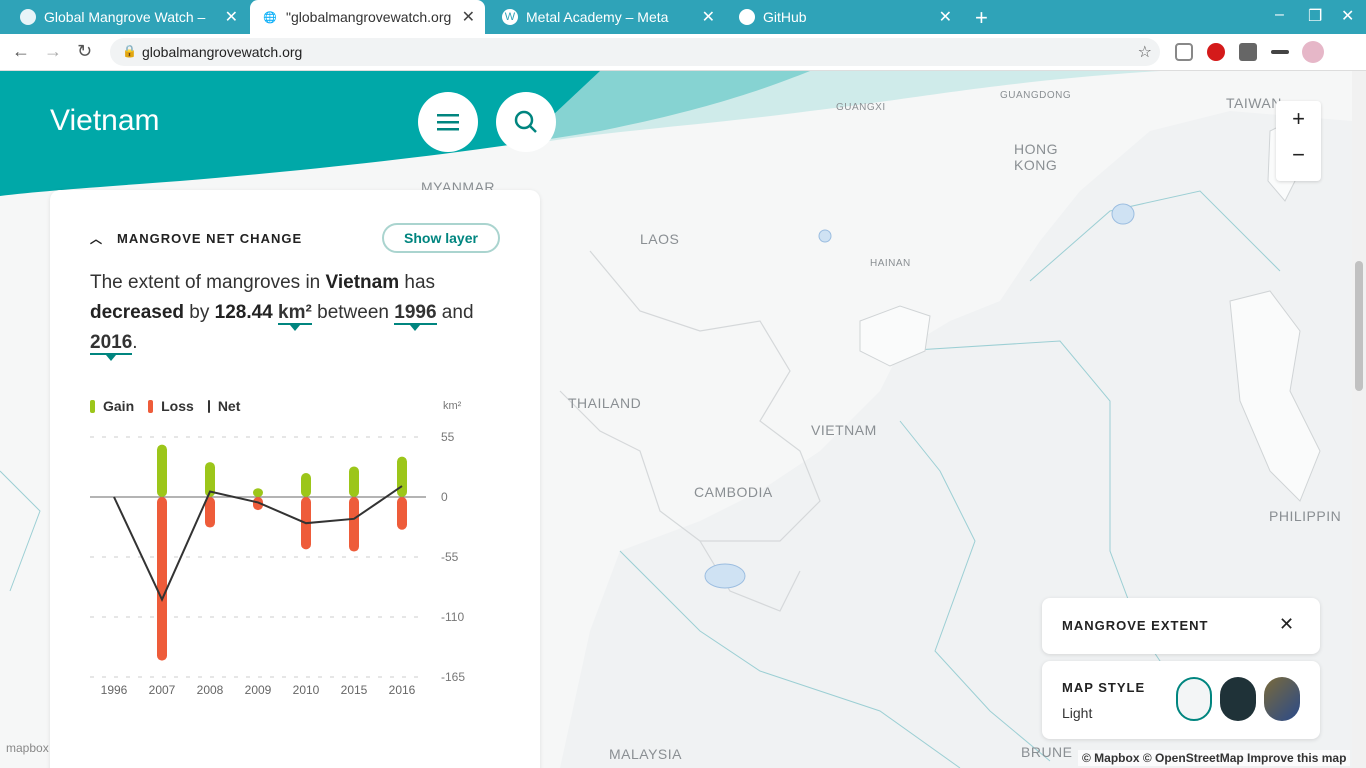 The height and width of the screenshot is (768, 1366). I want to click on maximize-icon: ❐, so click(1315, 16).